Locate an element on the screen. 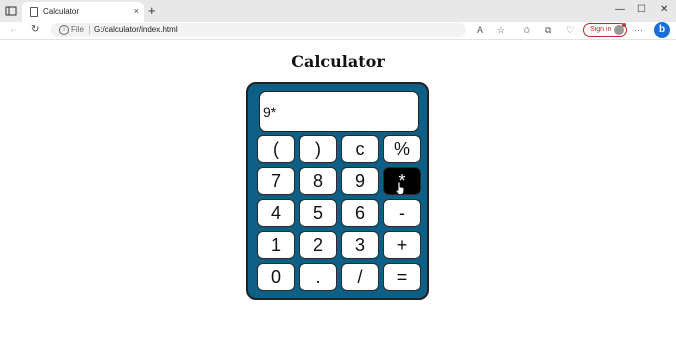 Image resolution: width=676 pixels, height=360 pixels. key-7: 7 is located at coordinates (276, 181).